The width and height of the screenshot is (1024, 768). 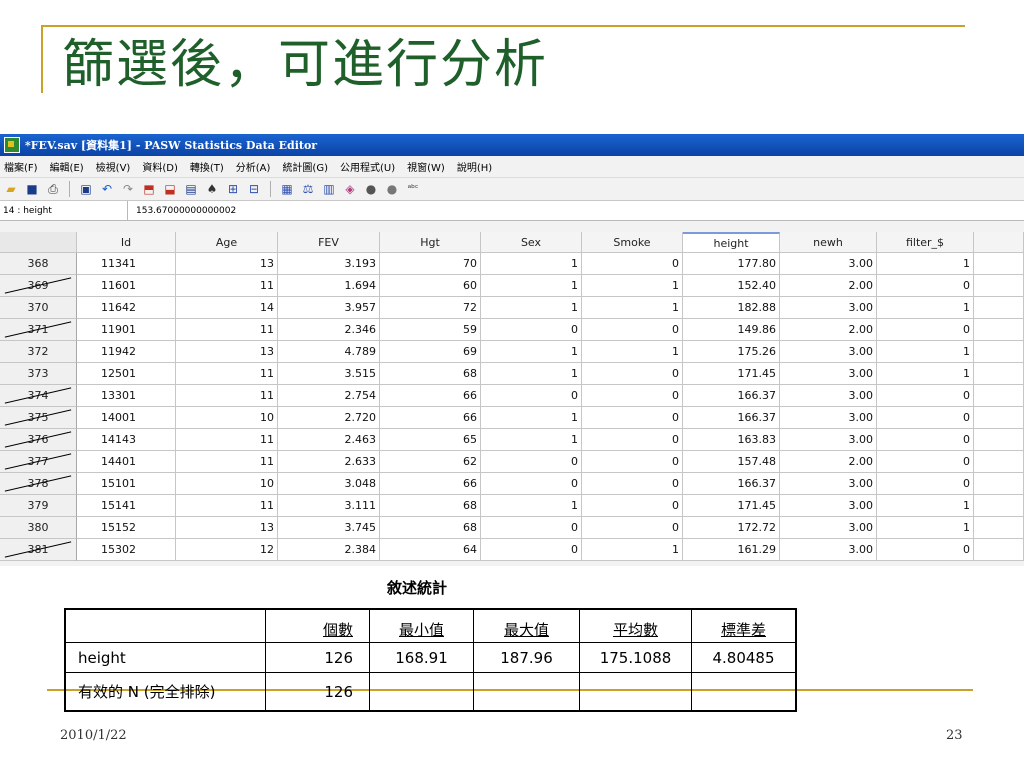 What do you see at coordinates (329, 308) in the screenshot?
I see `grid-cell: 3.957` at bounding box center [329, 308].